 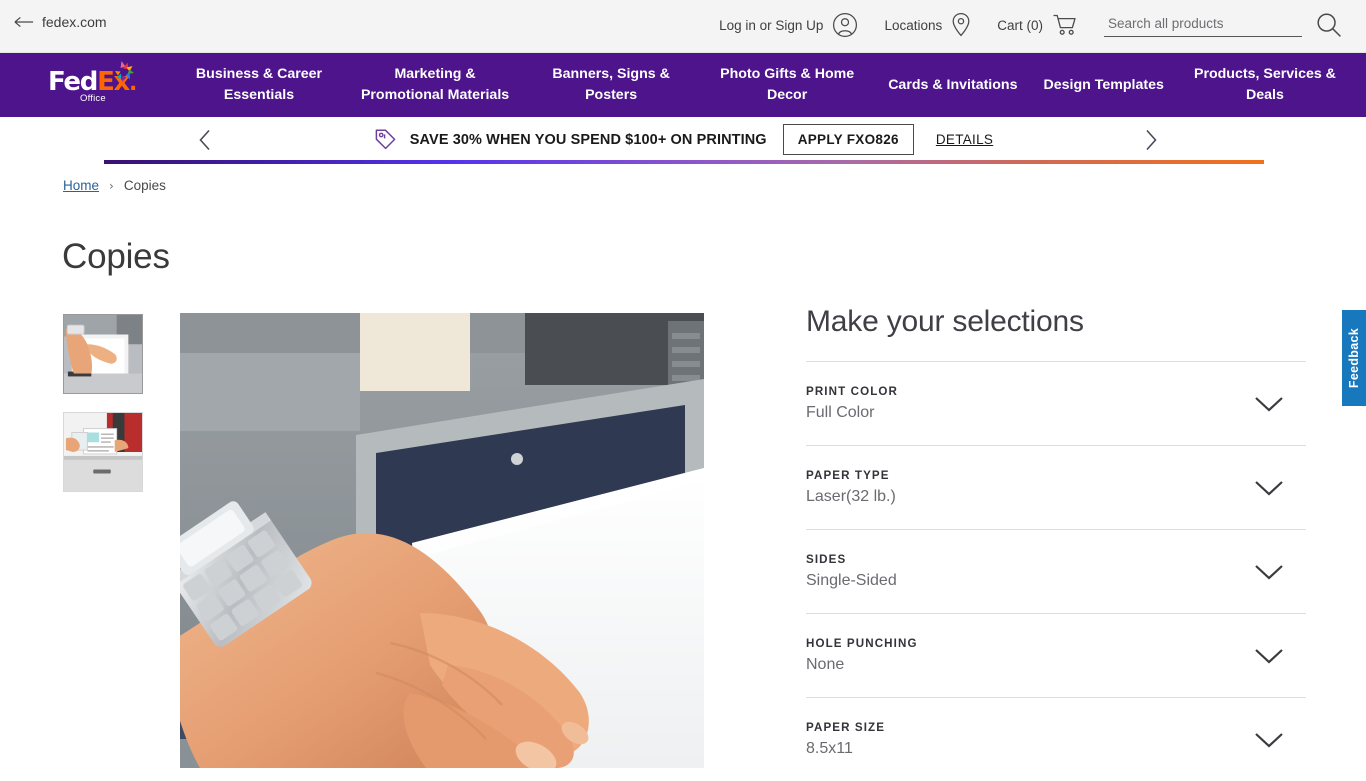 I want to click on fedex-office-pinwheel-icon, so click(x=124, y=71).